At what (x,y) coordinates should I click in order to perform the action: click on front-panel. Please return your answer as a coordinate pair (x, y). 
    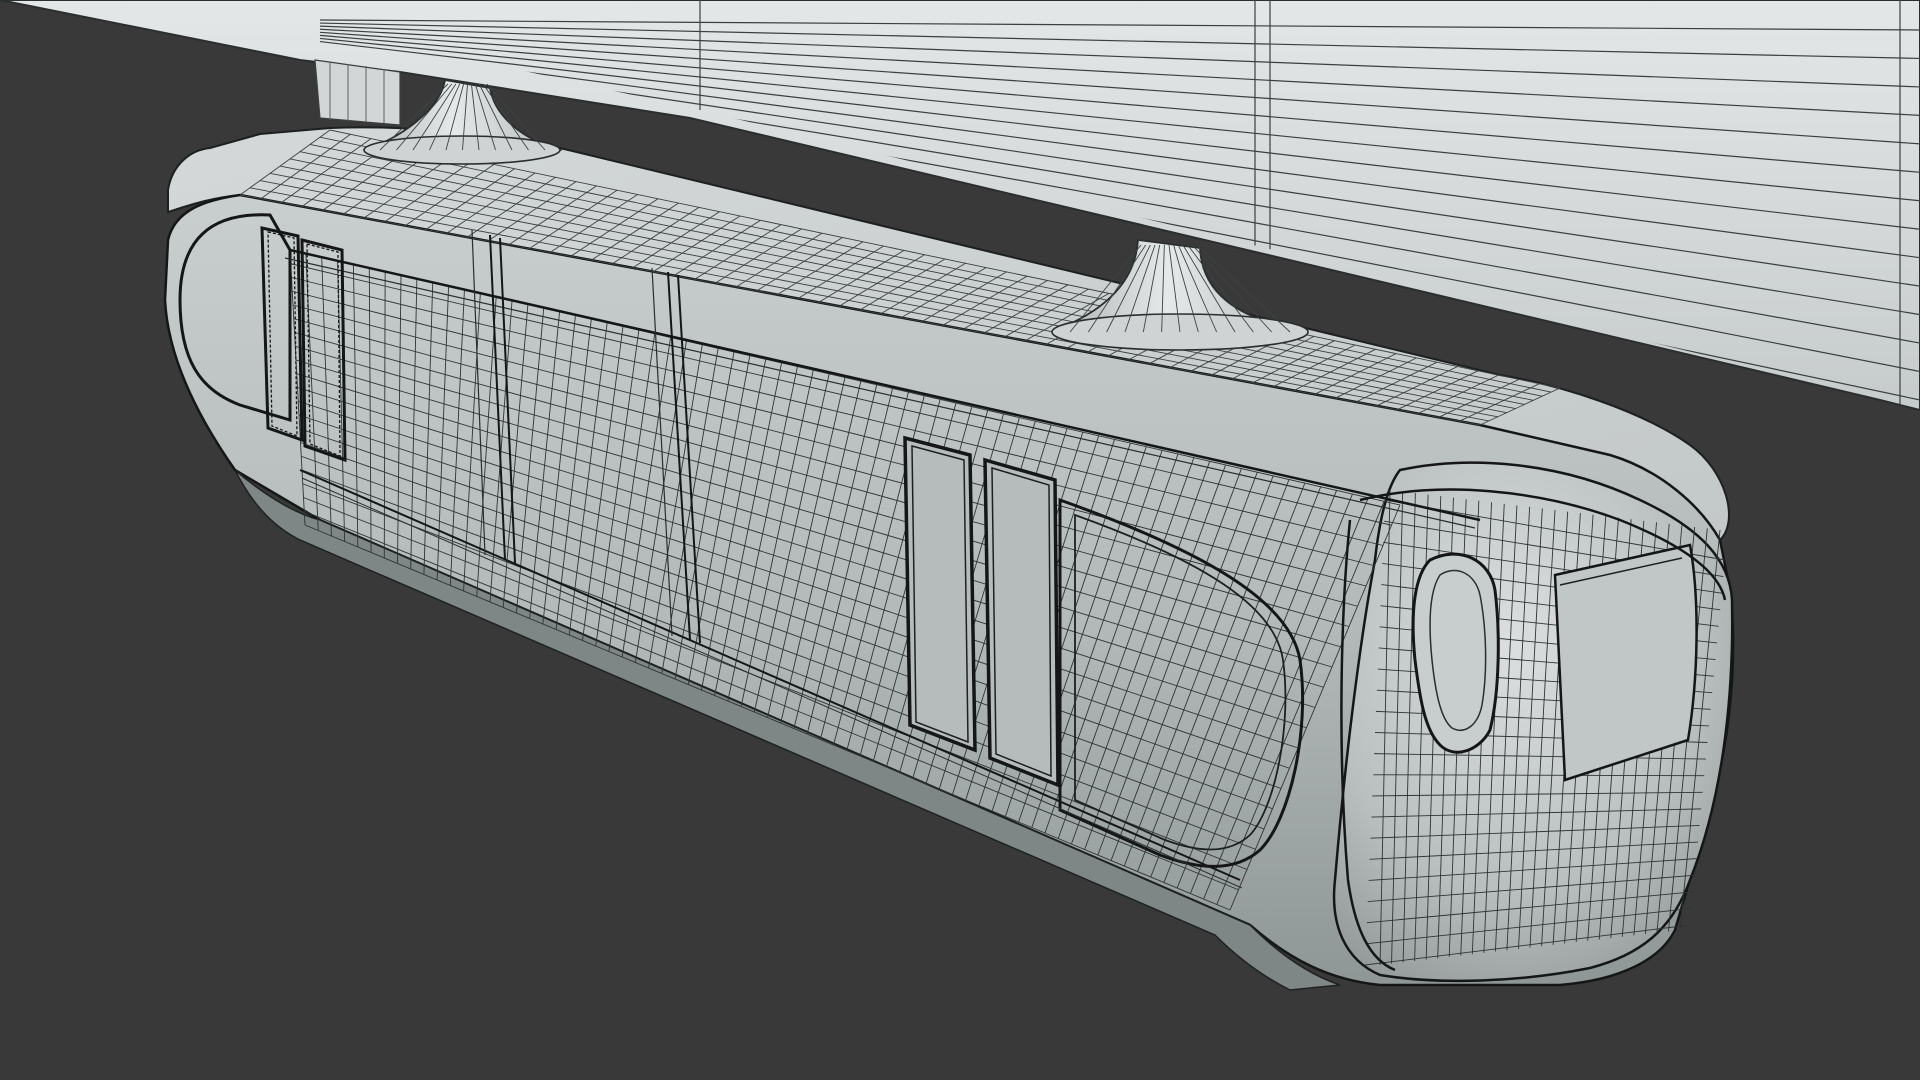
    Looking at the image, I should click on (1625, 662).